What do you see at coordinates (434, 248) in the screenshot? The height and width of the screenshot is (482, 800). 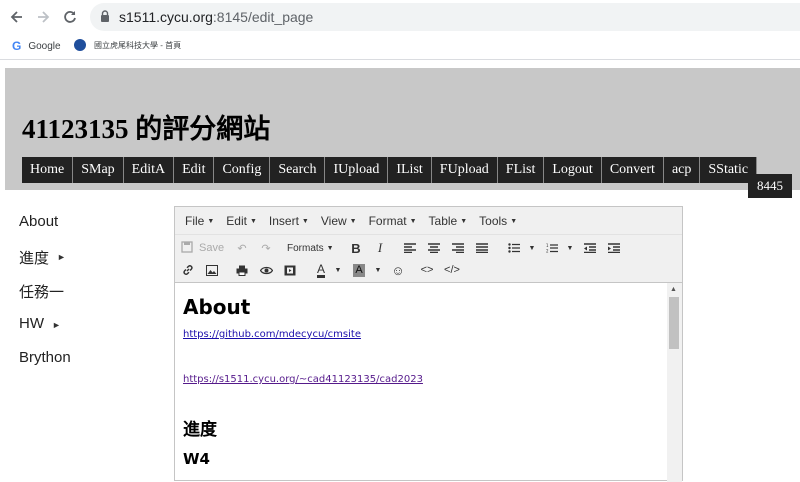 I see `align-center-icon` at bounding box center [434, 248].